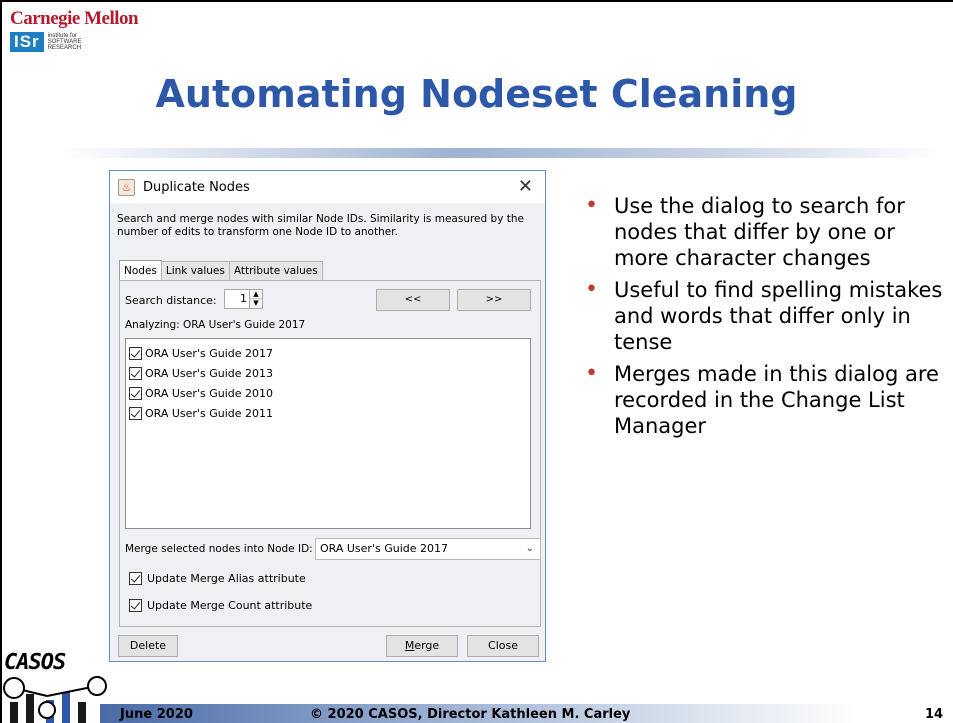 Image resolution: width=953 pixels, height=723 pixels. Describe the element at coordinates (934, 714) in the screenshot. I see `page-number: 14` at that location.